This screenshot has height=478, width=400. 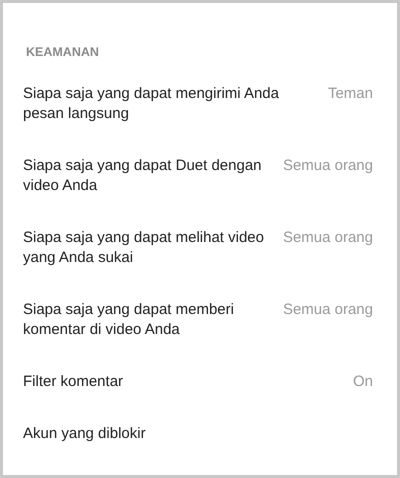 What do you see at coordinates (350, 94) in the screenshot?
I see `setting-value: Teman` at bounding box center [350, 94].